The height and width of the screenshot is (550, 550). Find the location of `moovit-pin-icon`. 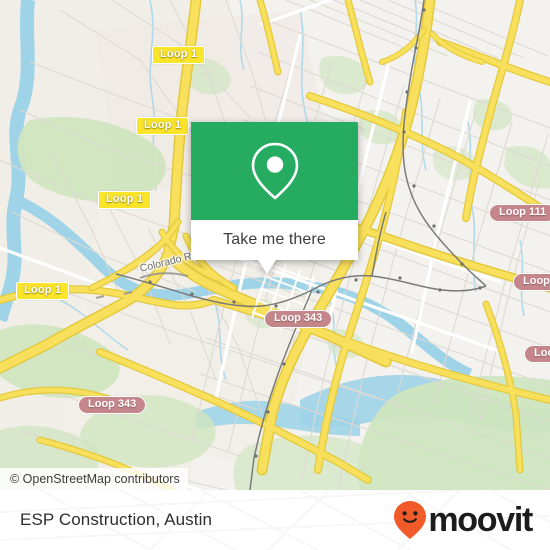

moovit-pin-icon is located at coordinates (410, 520).